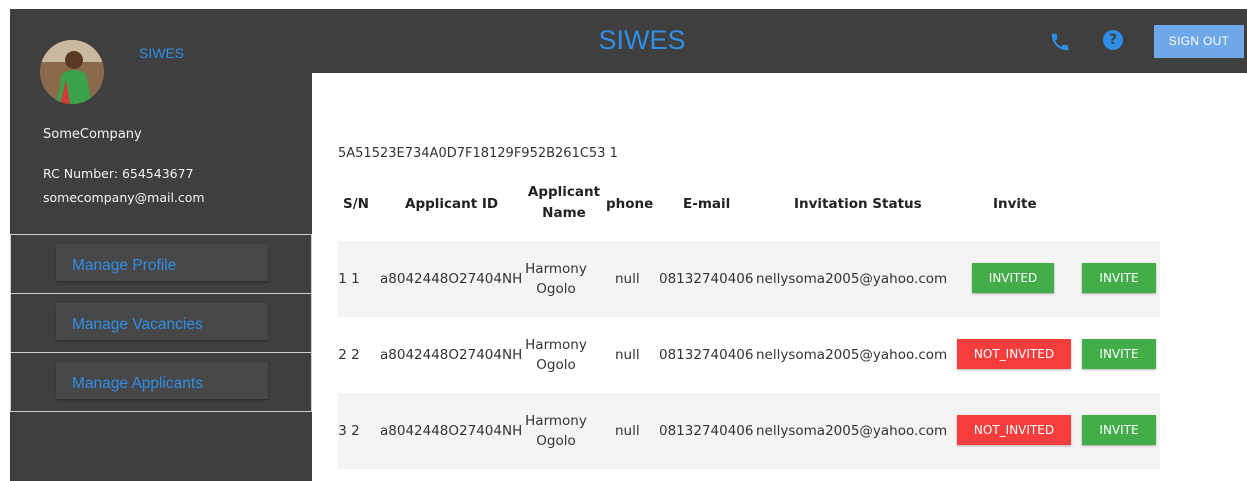 The image size is (1247, 481). Describe the element at coordinates (161, 53) in the screenshot. I see `sidebar-brand: SIWES` at that location.